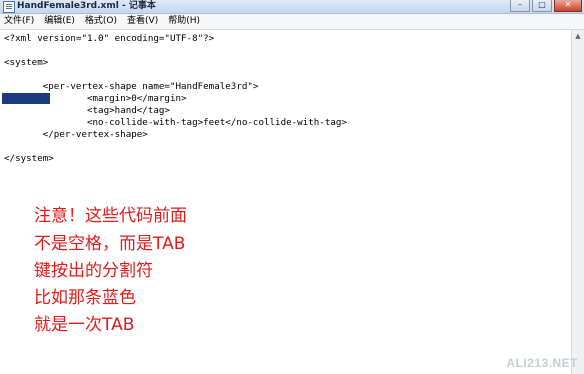 The width and height of the screenshot is (584, 374). Describe the element at coordinates (26, 62) in the screenshot. I see `code-line: <system>` at that location.